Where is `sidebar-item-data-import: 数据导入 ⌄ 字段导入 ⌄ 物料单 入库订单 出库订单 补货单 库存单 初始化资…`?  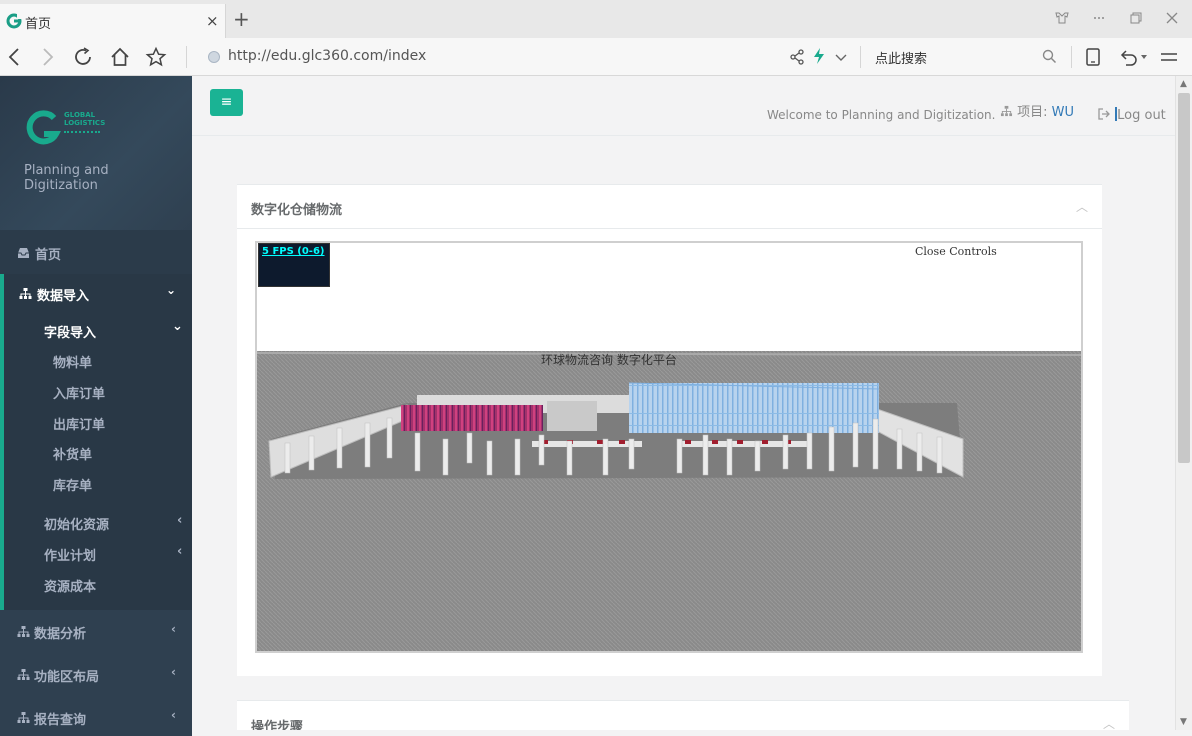
sidebar-item-data-import: 数据导入 ⌄ 字段导入 ⌄ 物料单 入库订单 出库订单 补货单 库存单 初始化资… is located at coordinates (96, 442).